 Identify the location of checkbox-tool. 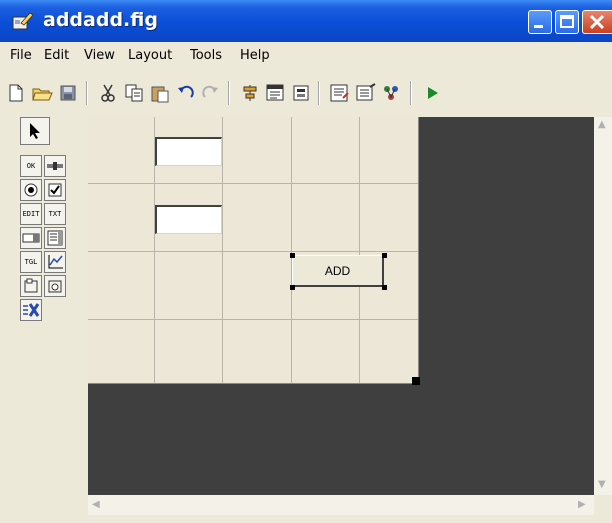
(55, 190).